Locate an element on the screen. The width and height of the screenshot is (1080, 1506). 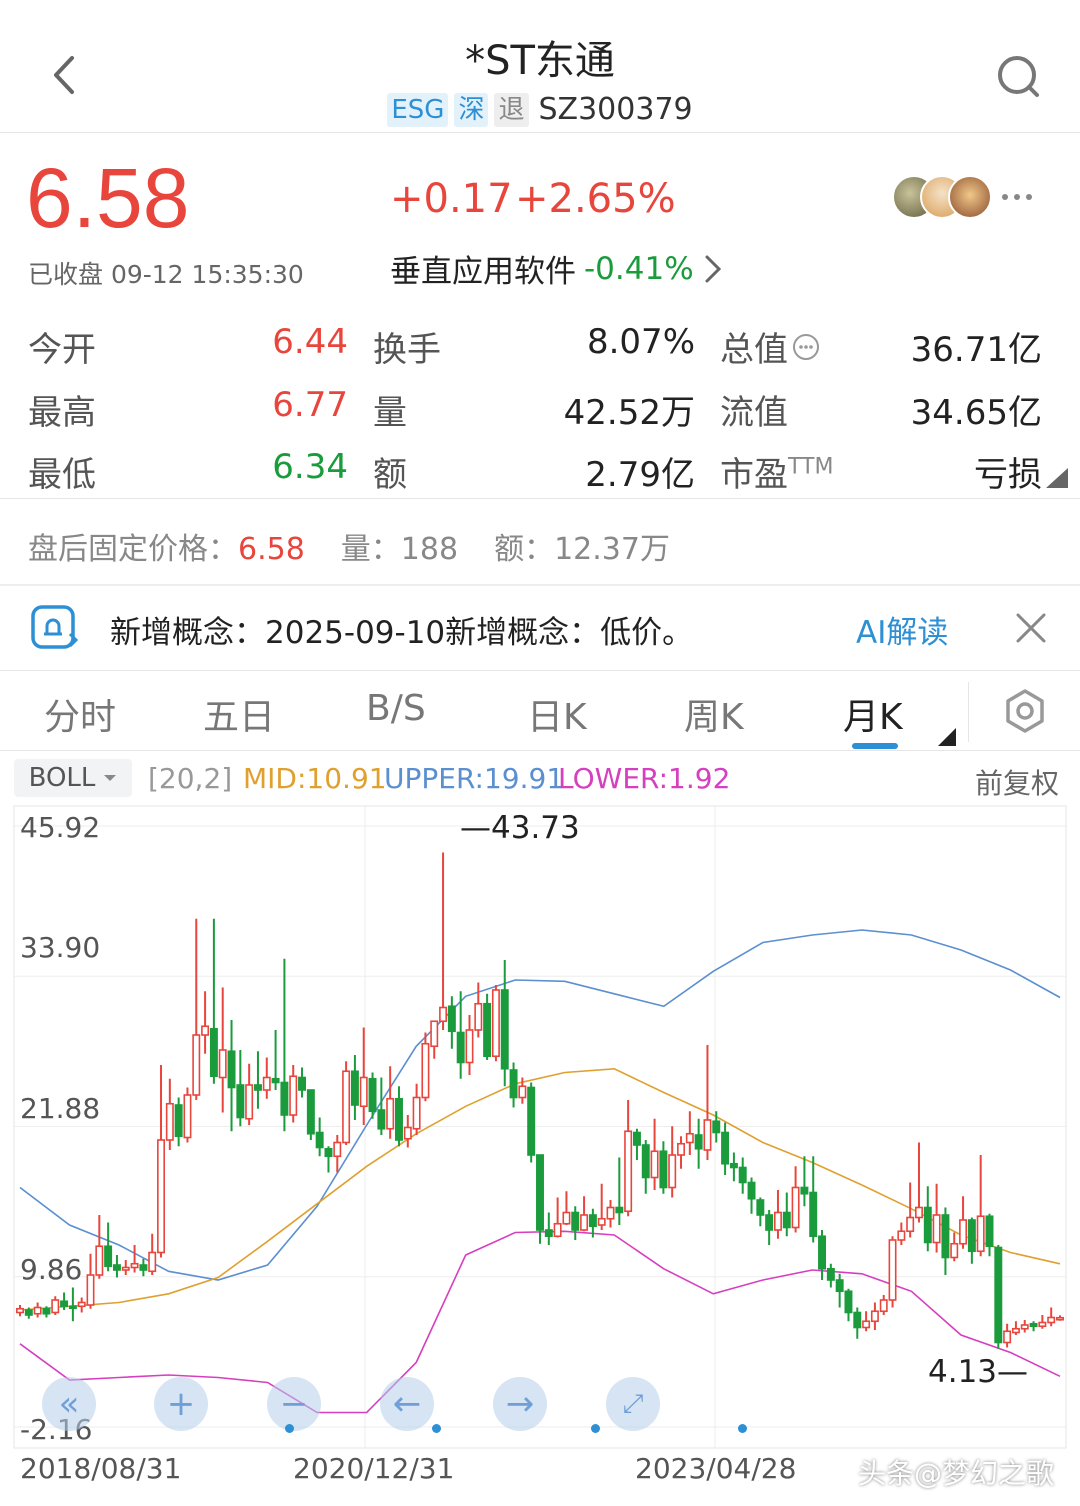
zoom-in-button: + is located at coordinates (181, 1404).